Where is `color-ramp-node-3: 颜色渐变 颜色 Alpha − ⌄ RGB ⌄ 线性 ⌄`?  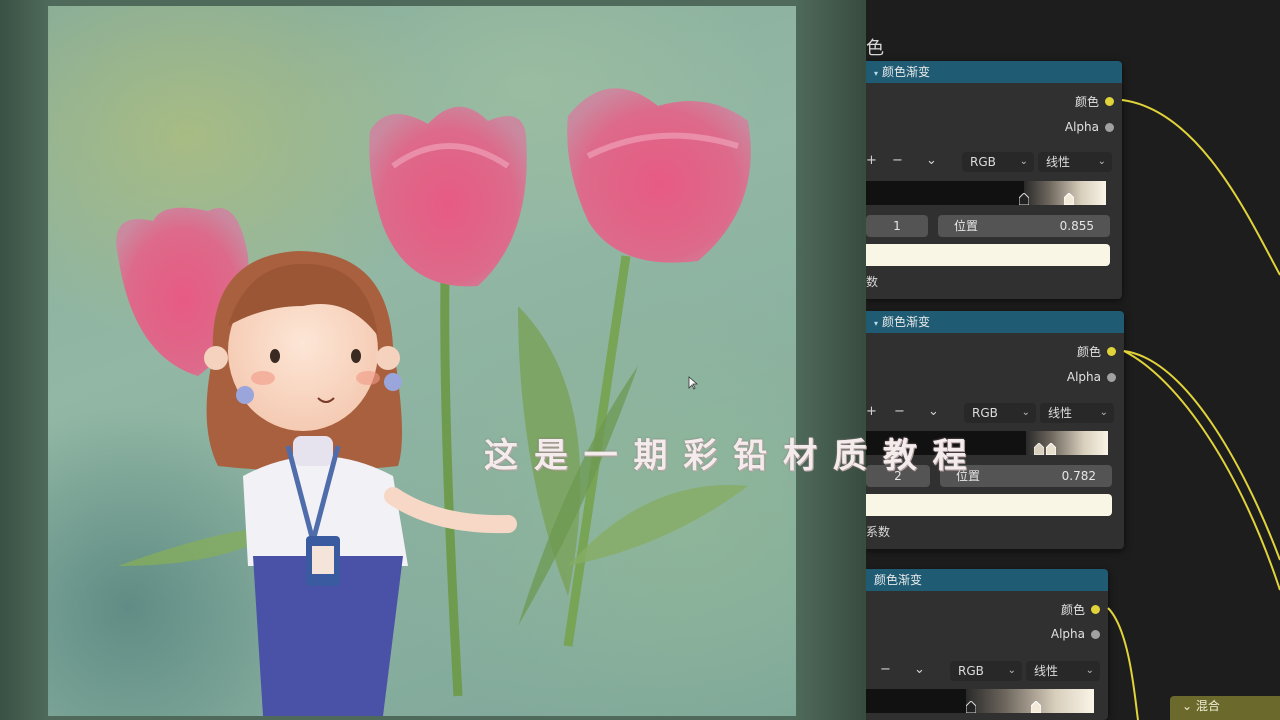
color-ramp-node-3: 颜色渐变 颜色 Alpha − ⌄ RGB ⌄ 线性 ⌄ is located at coordinates (987, 644).